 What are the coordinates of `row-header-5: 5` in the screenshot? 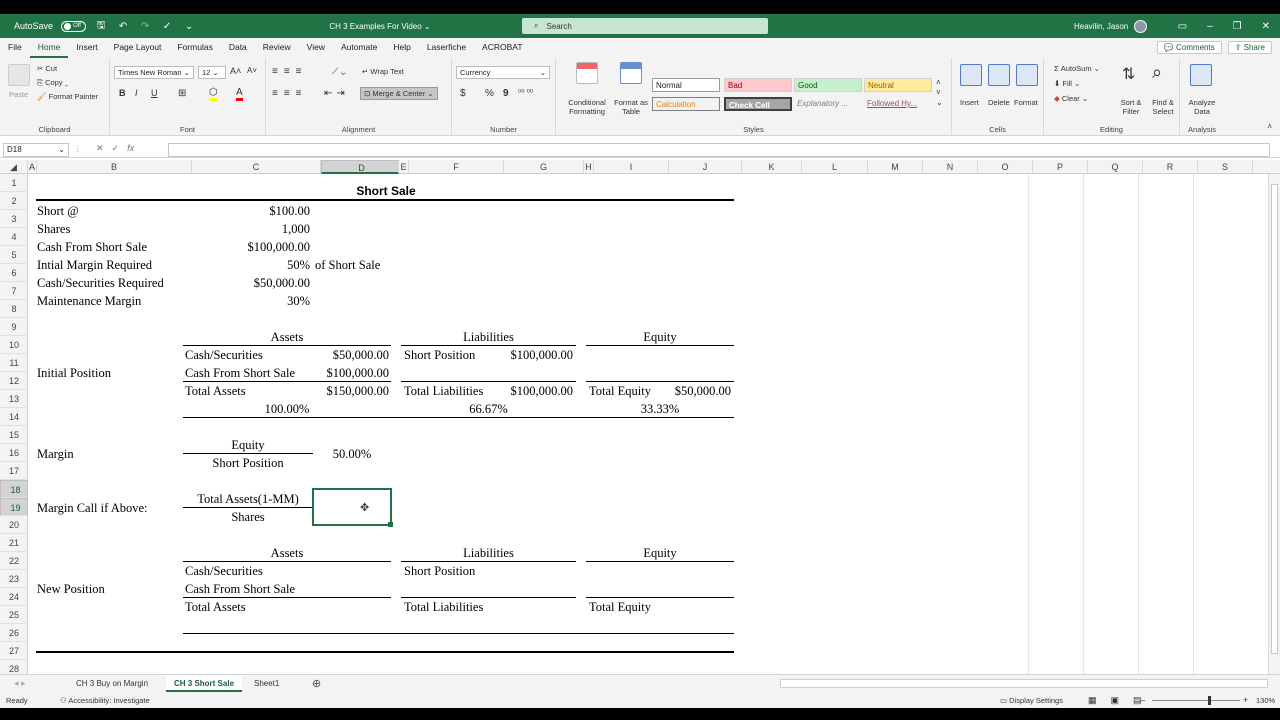 It's located at (14, 255).